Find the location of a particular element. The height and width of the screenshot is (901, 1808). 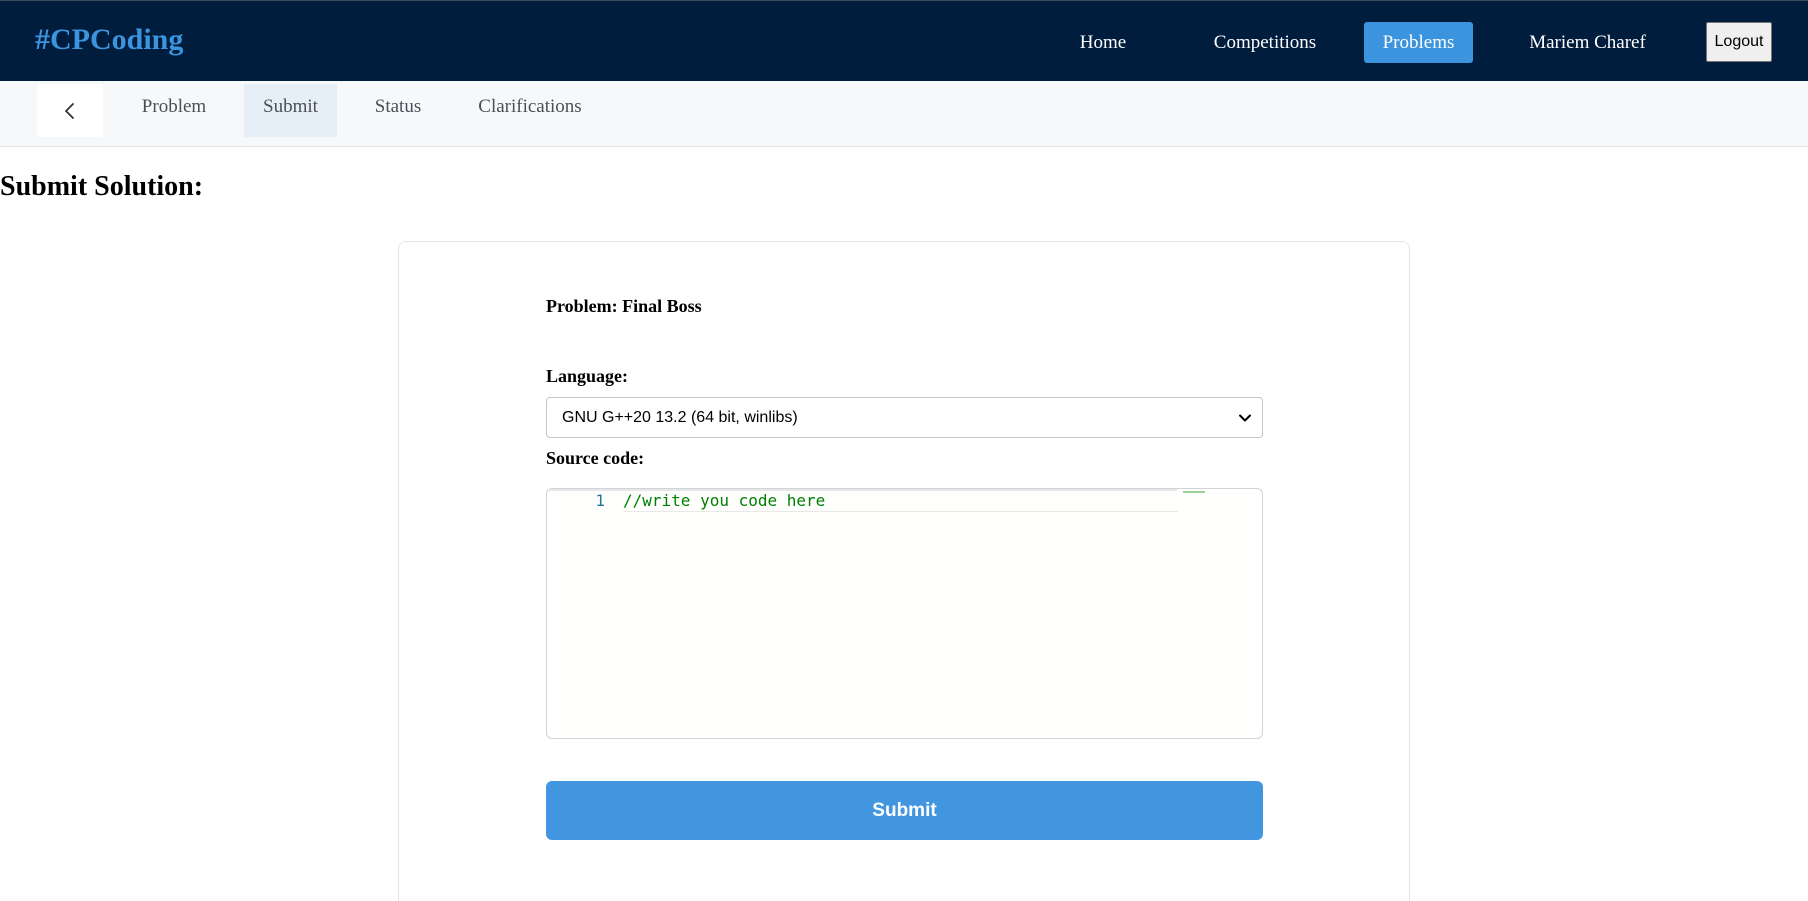

line-number: 1 is located at coordinates (600, 500).